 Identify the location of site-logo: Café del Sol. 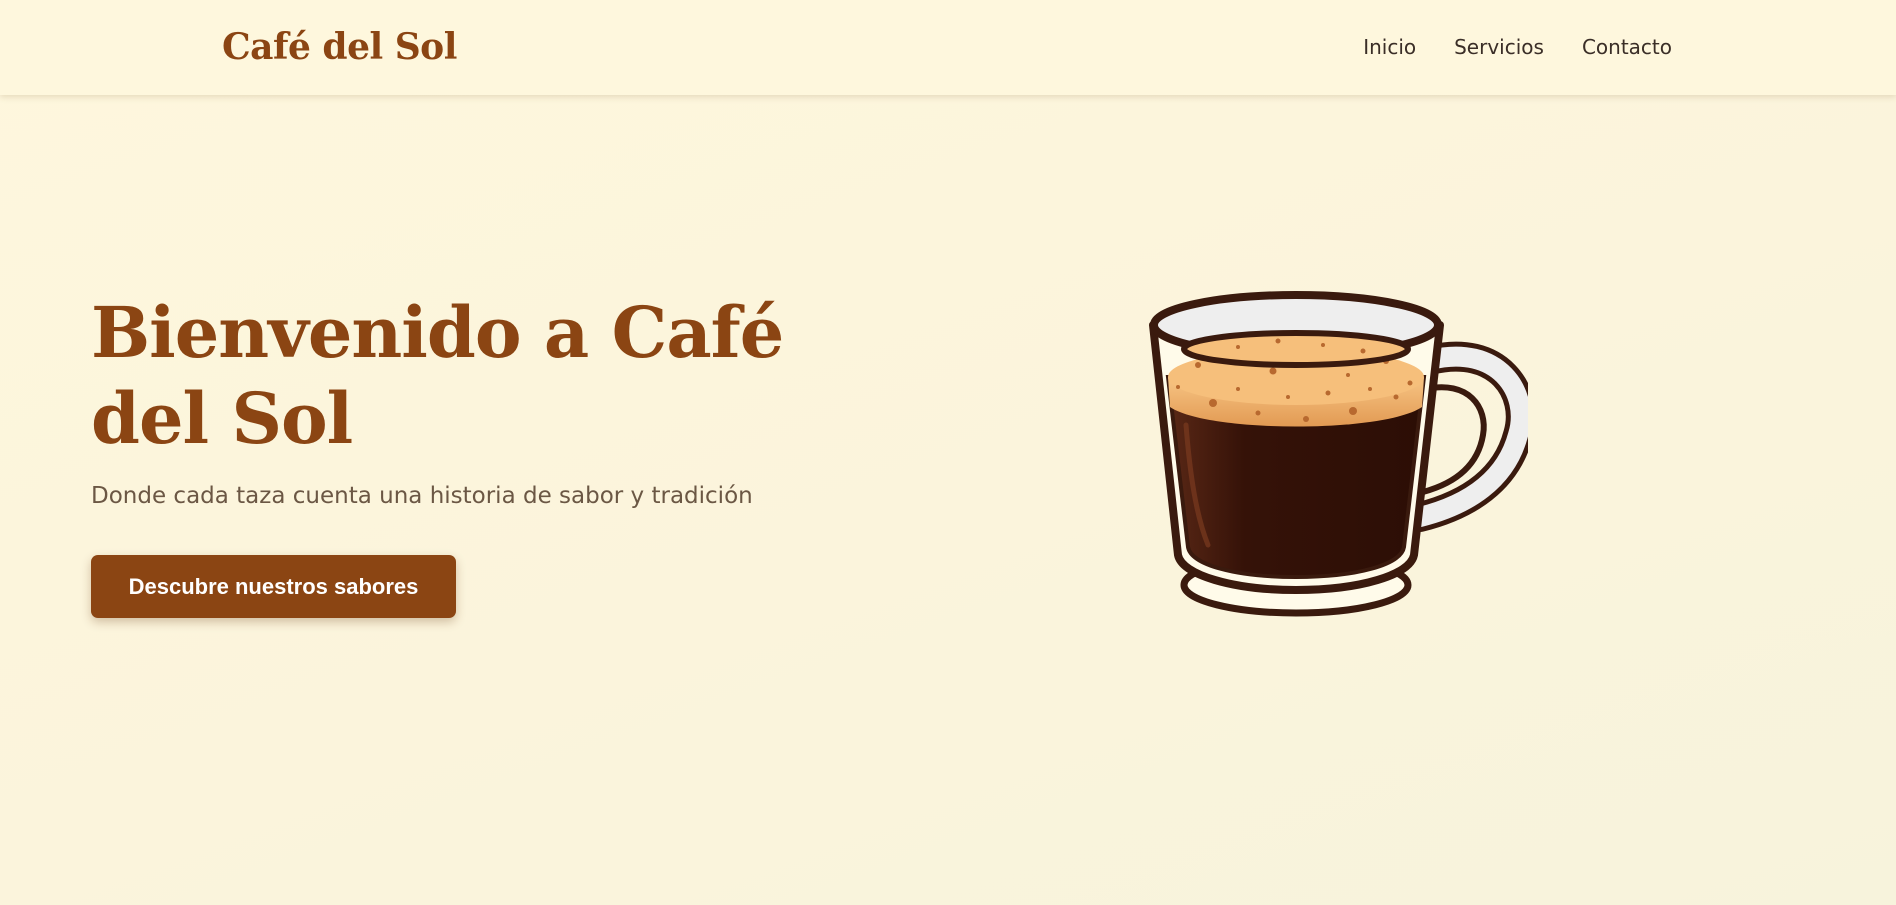
(339, 47).